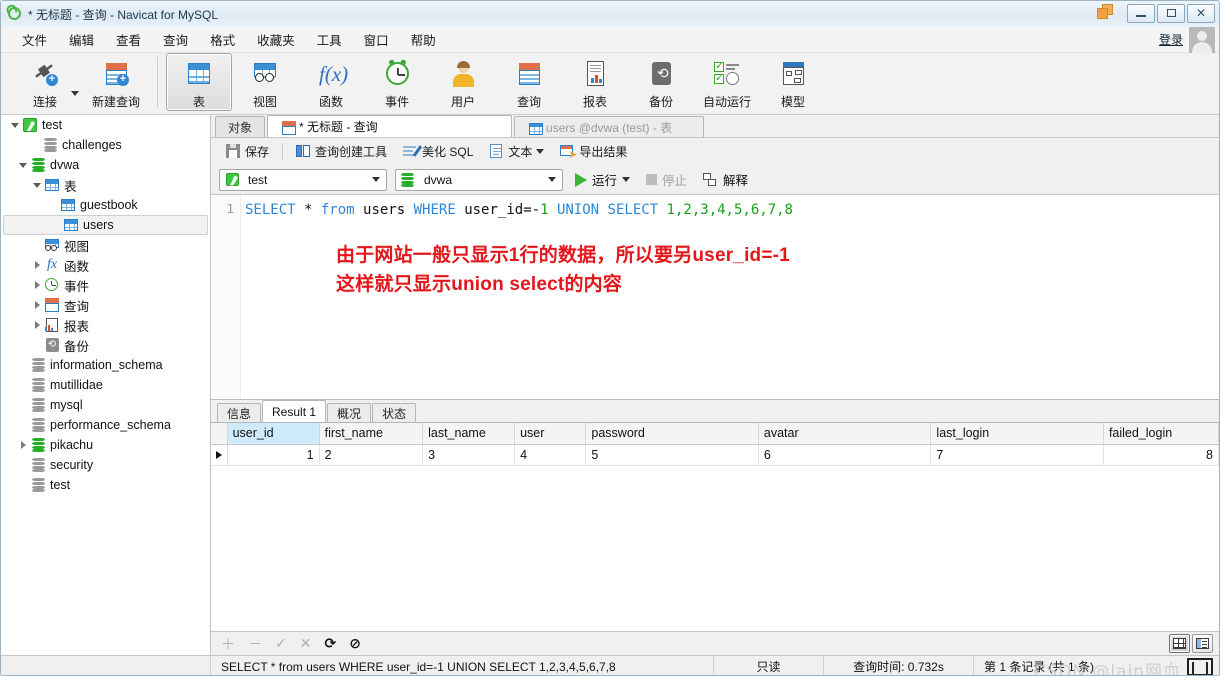 This screenshot has width=1220, height=676. I want to click on toolbar-button-automation: 自动运行, so click(727, 82).